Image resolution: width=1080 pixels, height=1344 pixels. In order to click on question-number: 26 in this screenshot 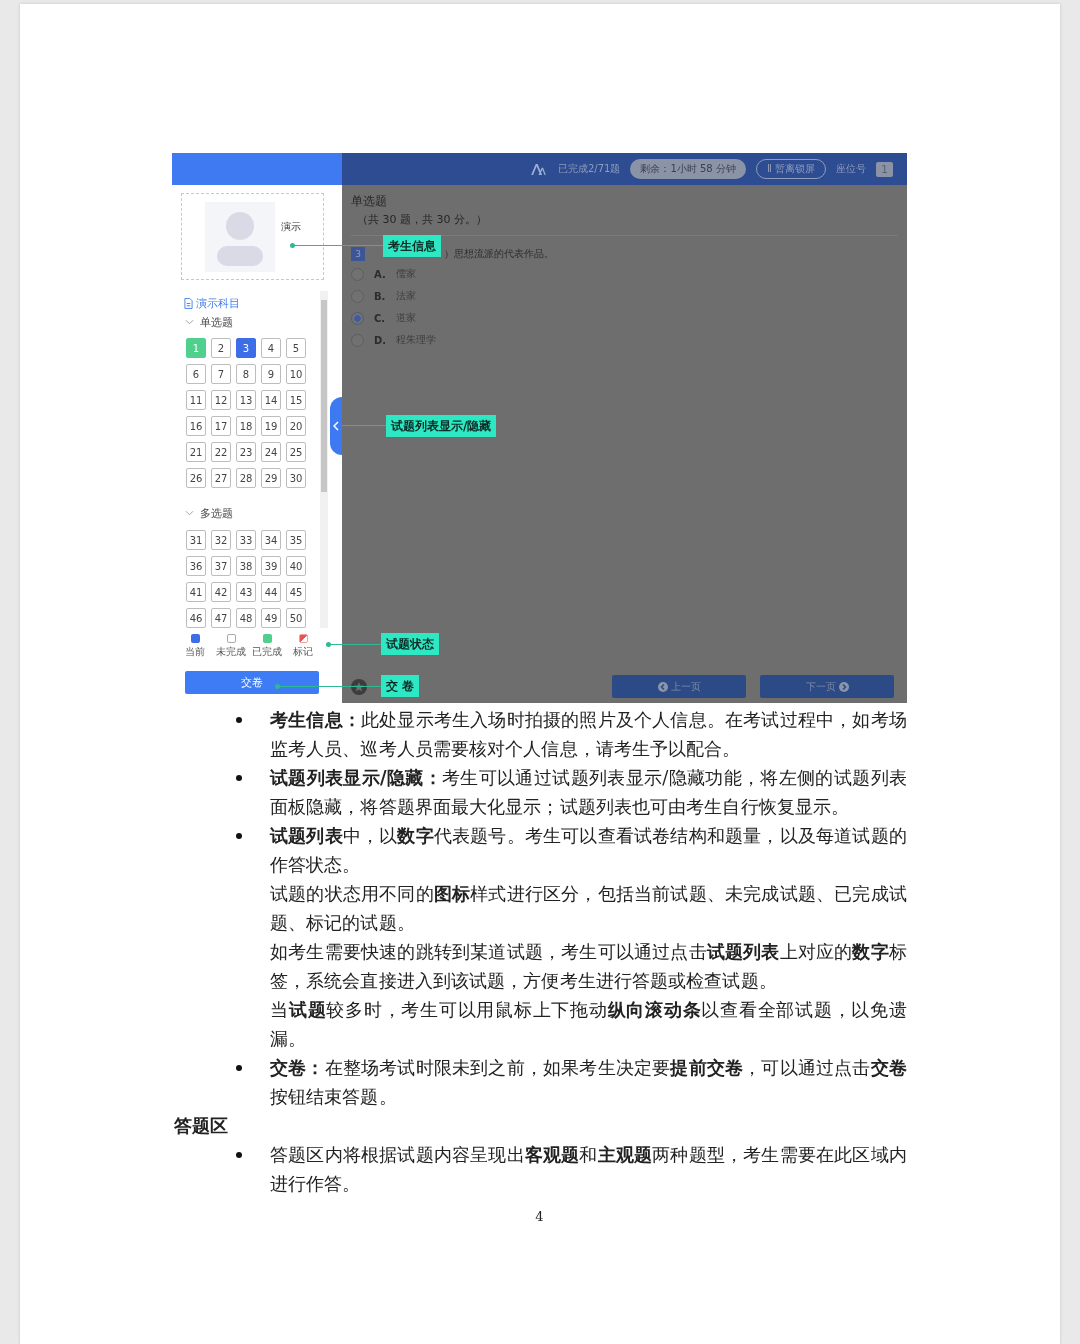, I will do `click(196, 478)`.